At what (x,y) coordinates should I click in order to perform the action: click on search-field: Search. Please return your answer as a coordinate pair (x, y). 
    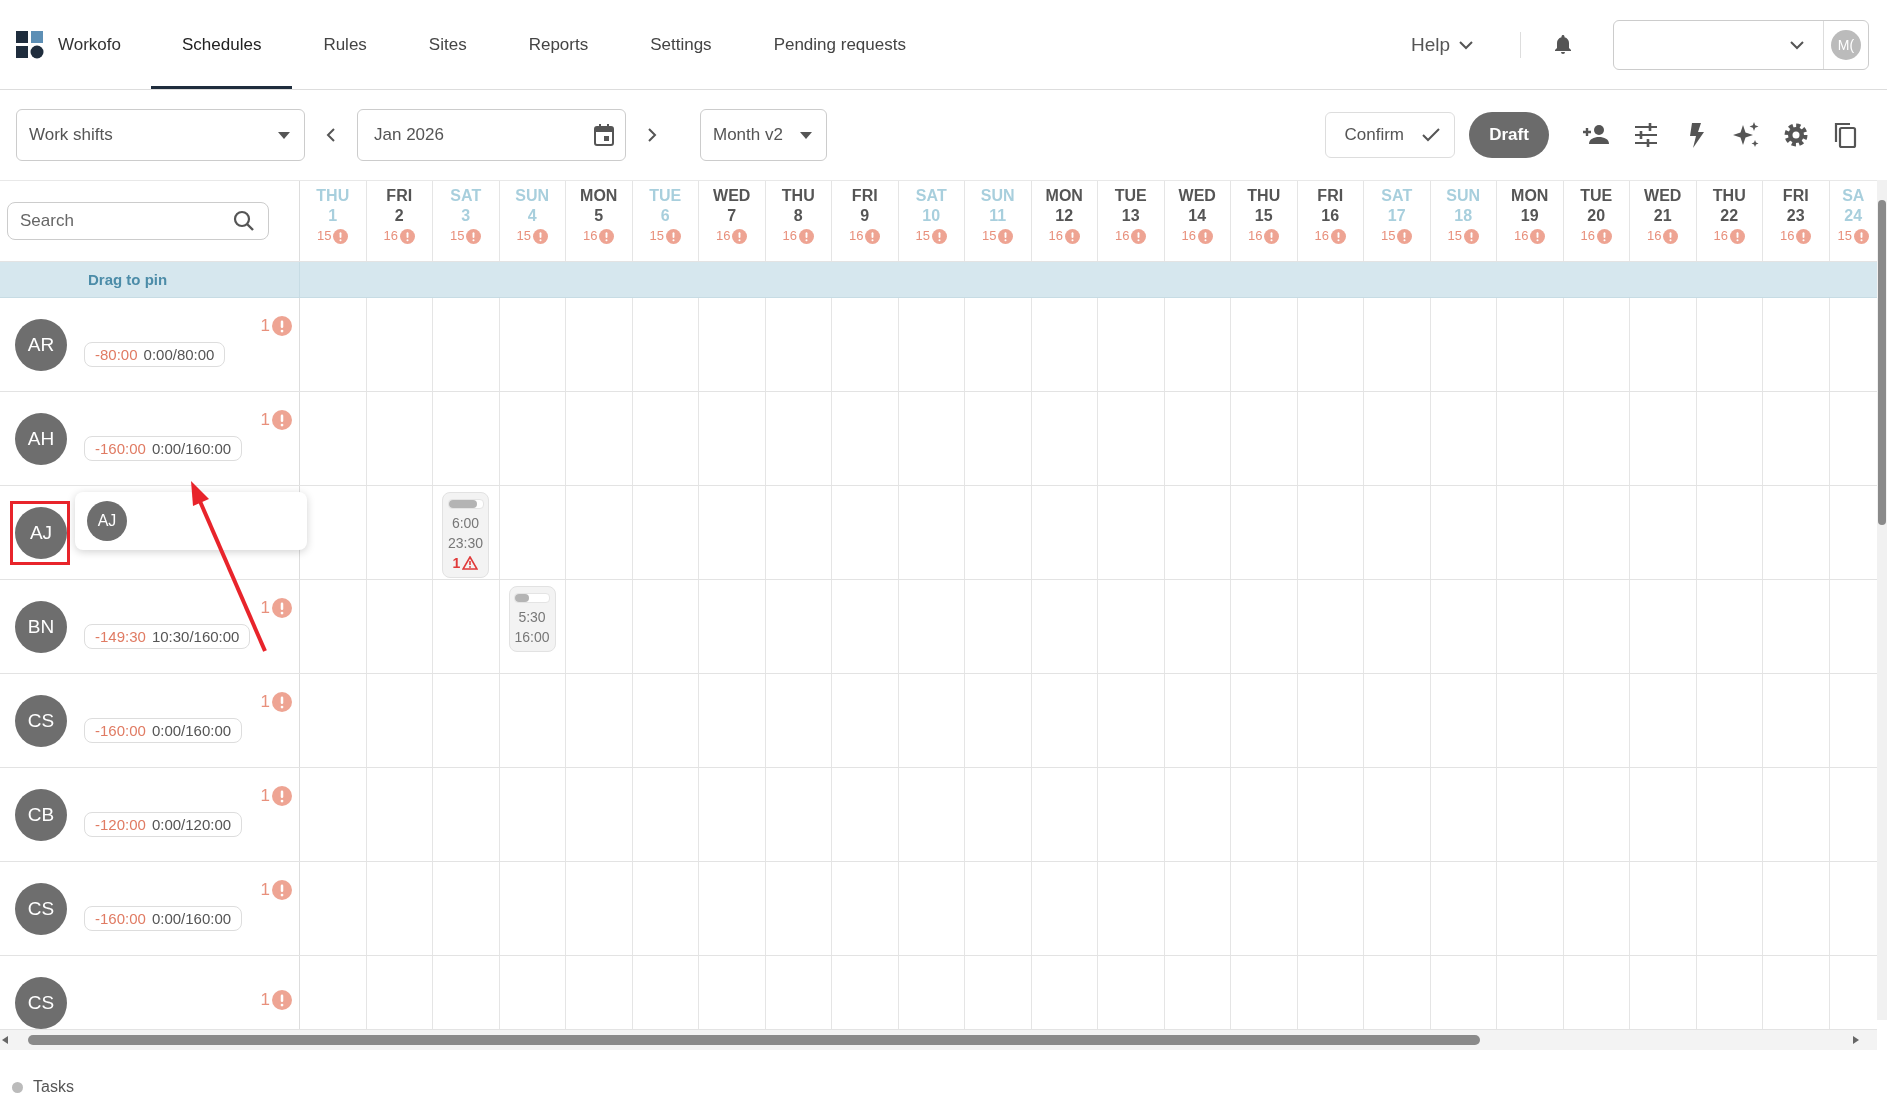
    Looking at the image, I should click on (138, 221).